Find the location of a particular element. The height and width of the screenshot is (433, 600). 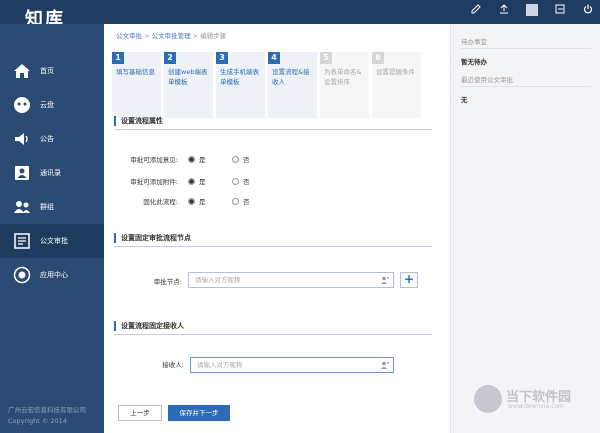

edit-icon is located at coordinates (476, 10).